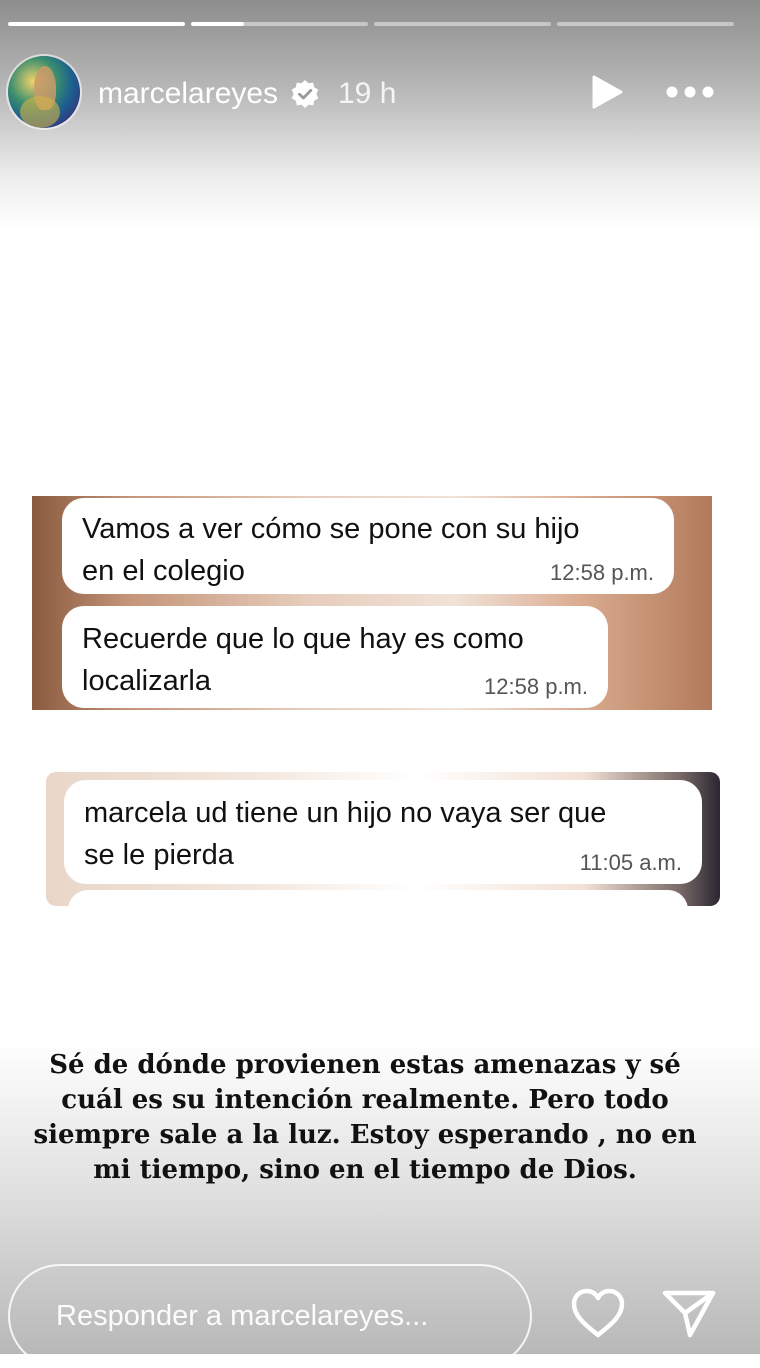  Describe the element at coordinates (365, 1170) in the screenshot. I see `caption-line: mi tiempo, sino en el tiempo de Dios.` at that location.